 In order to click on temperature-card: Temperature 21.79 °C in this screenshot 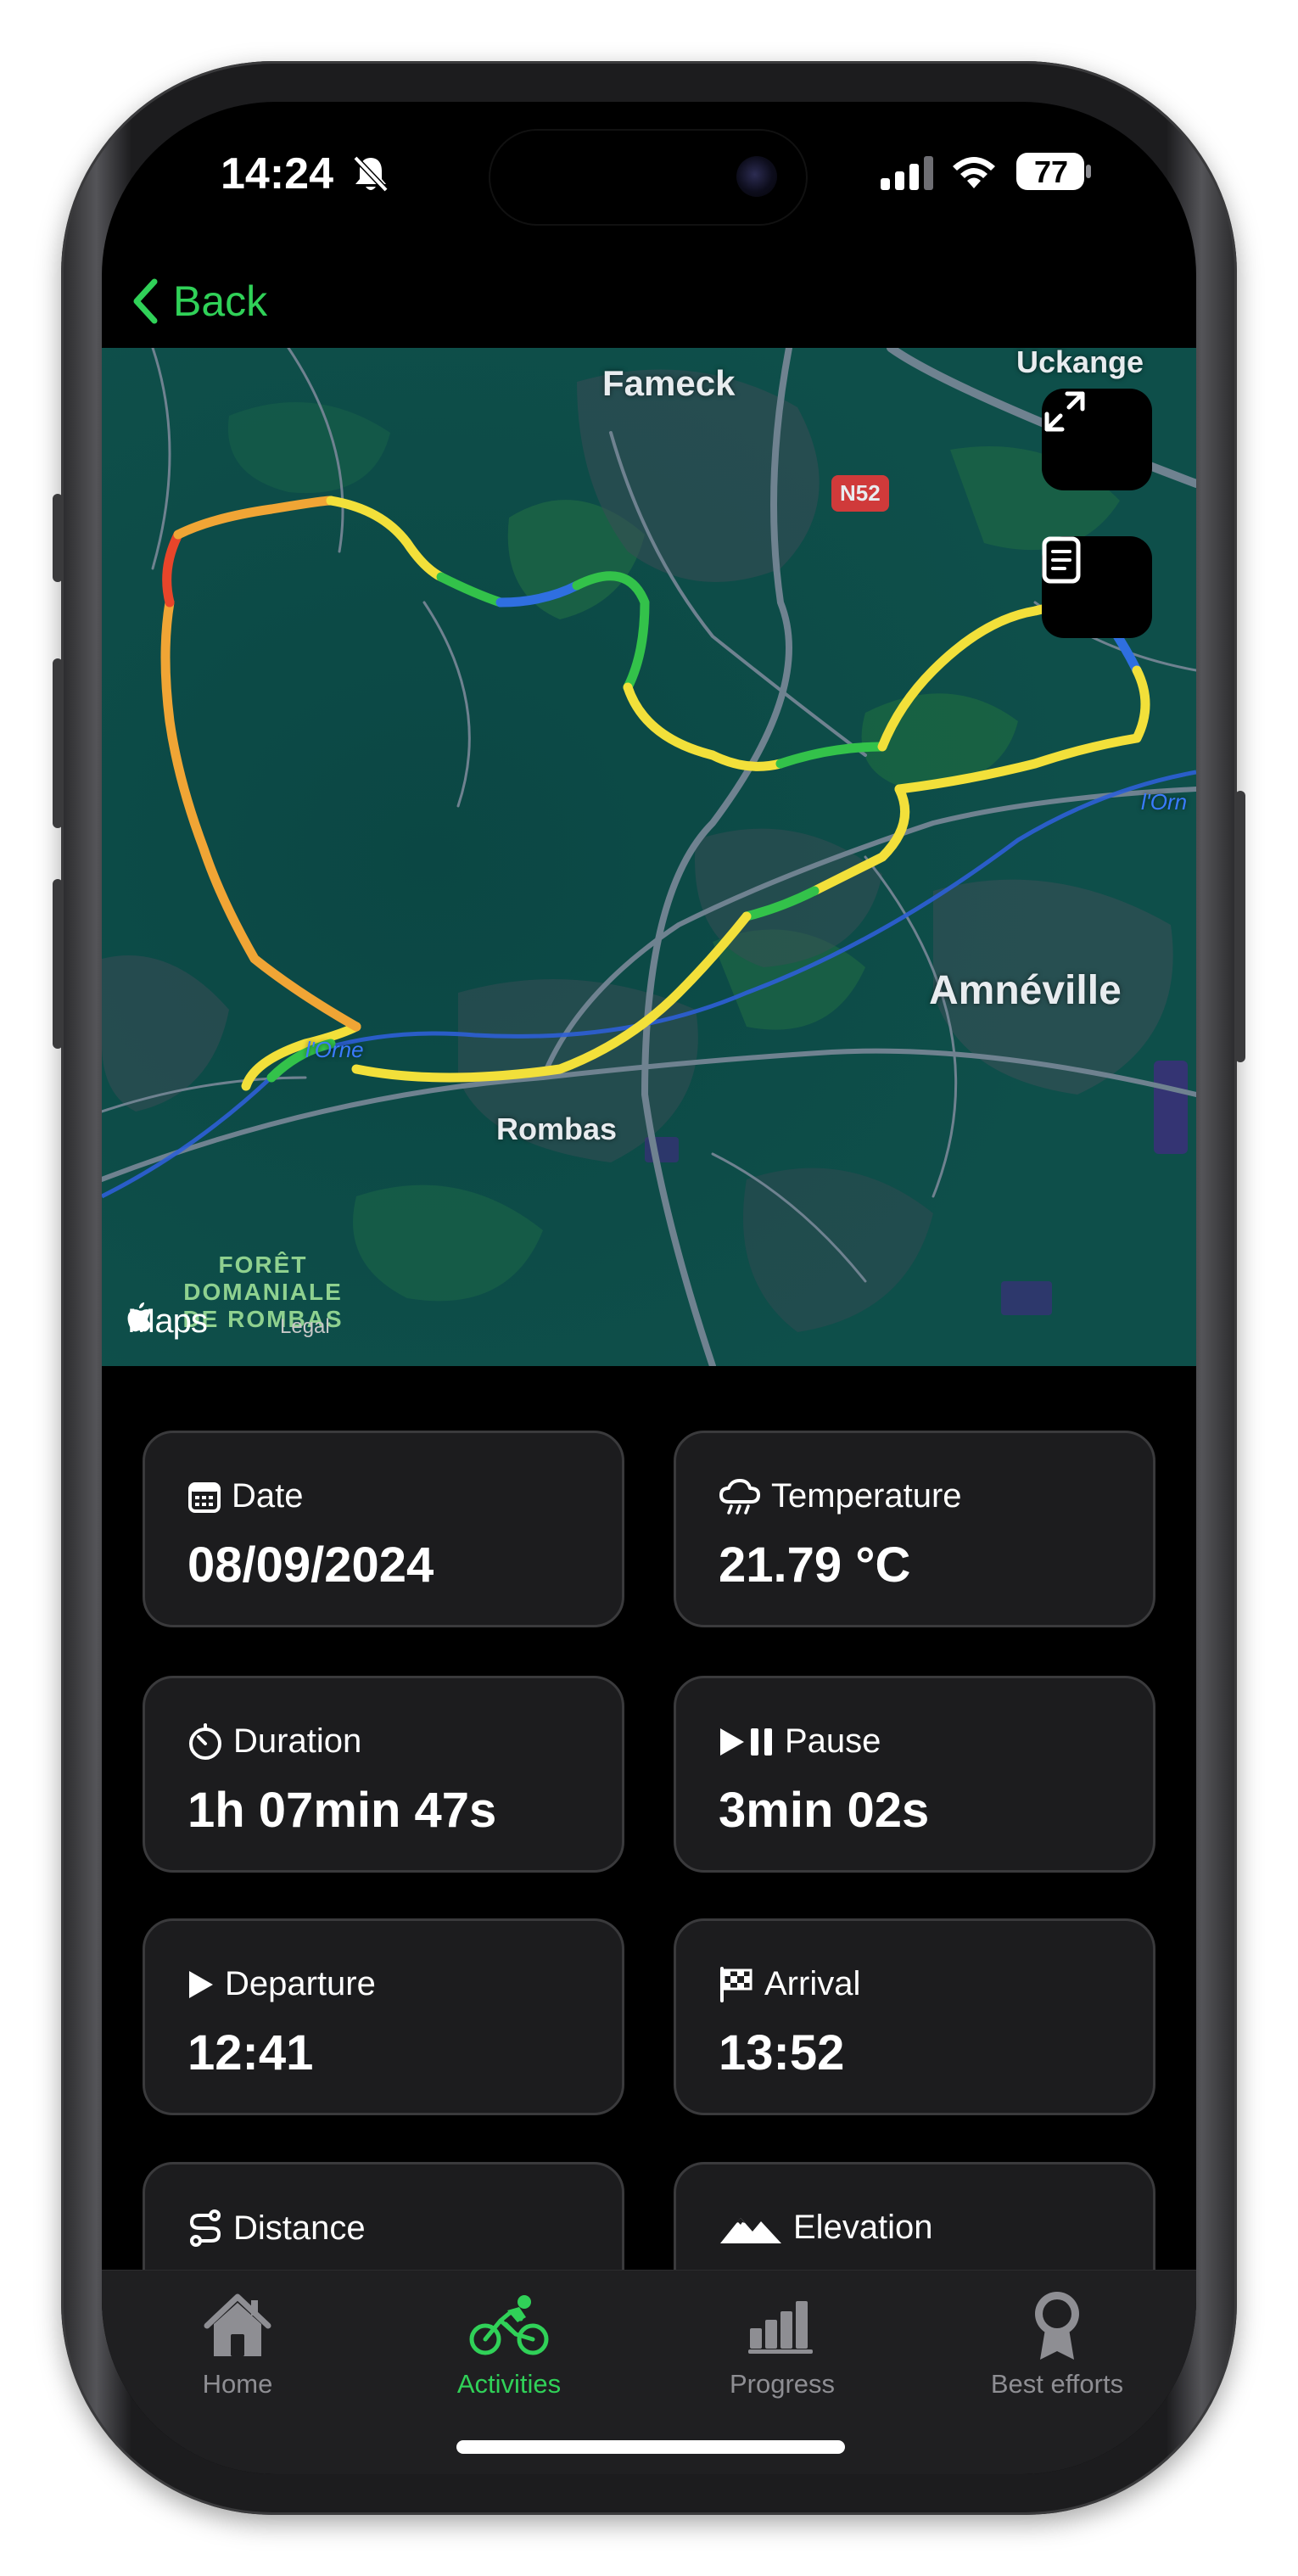, I will do `click(914, 1529)`.